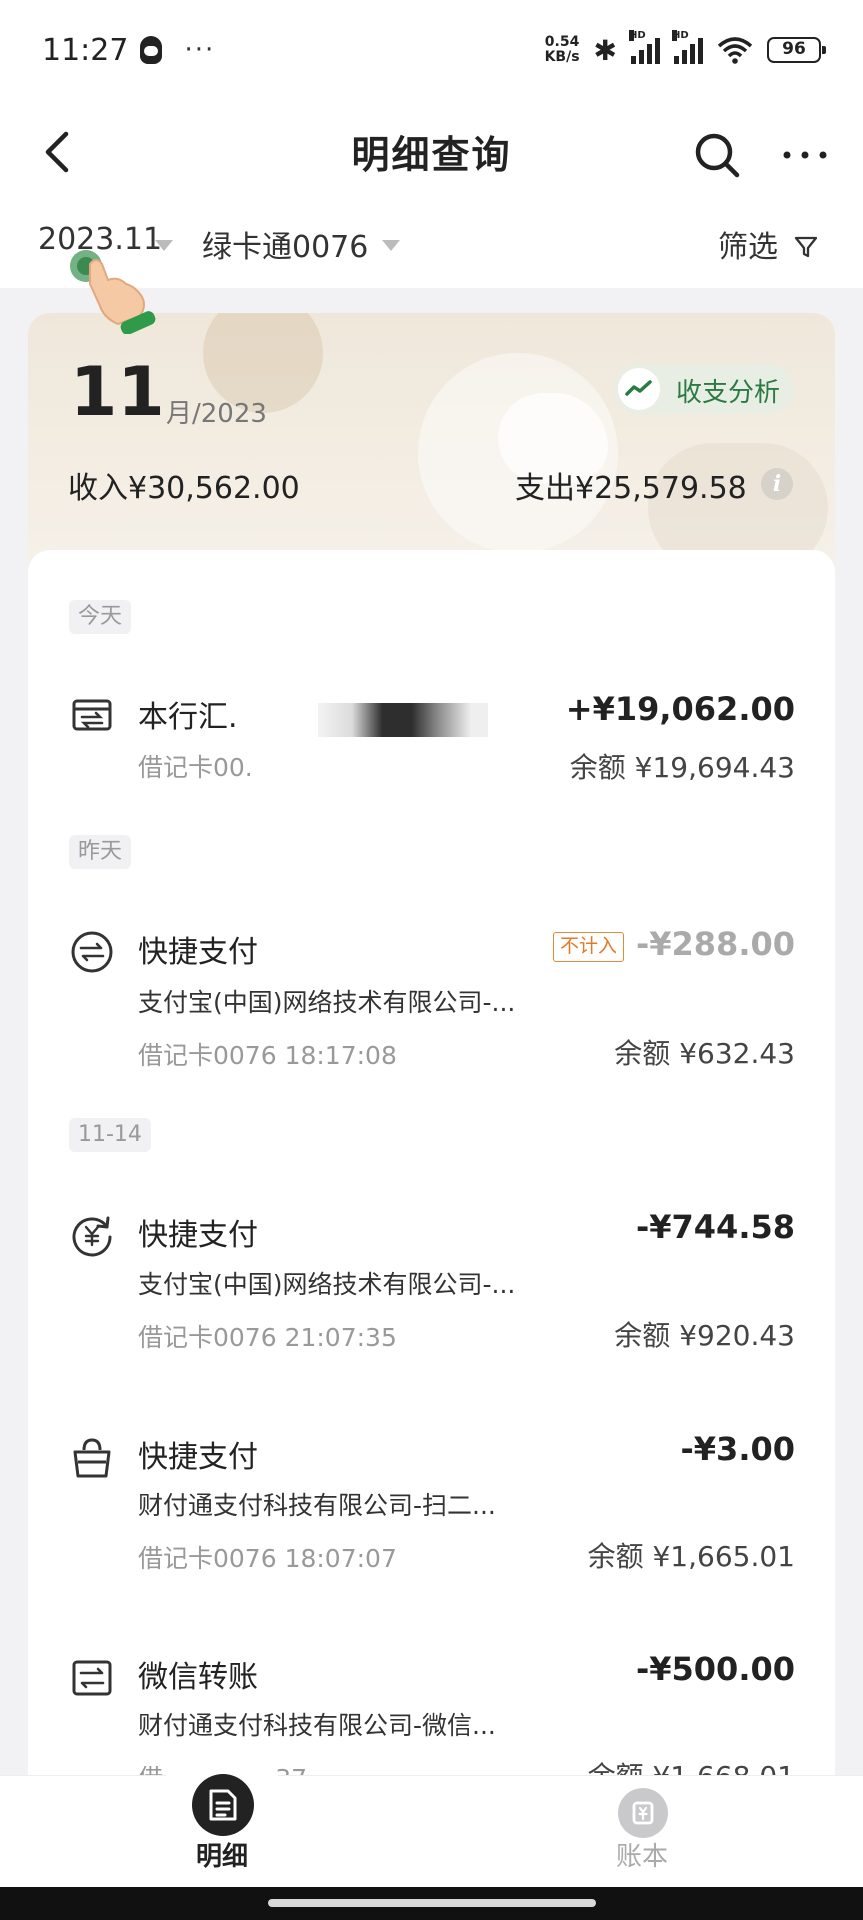 This screenshot has width=863, height=1920. What do you see at coordinates (806, 247) in the screenshot?
I see `filter-funnel-icon` at bounding box center [806, 247].